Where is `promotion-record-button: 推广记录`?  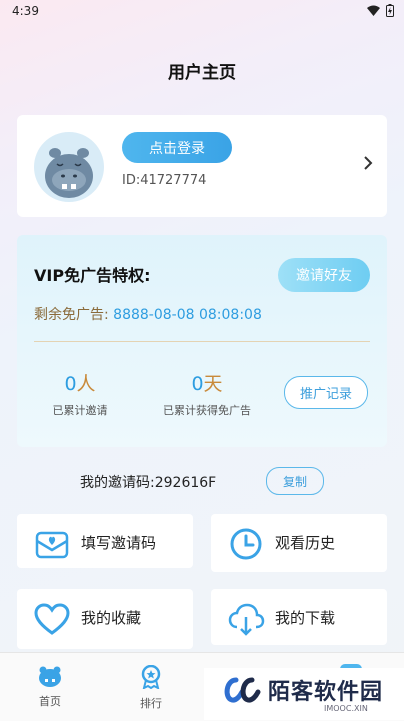
promotion-record-button: 推广记录 is located at coordinates (326, 392).